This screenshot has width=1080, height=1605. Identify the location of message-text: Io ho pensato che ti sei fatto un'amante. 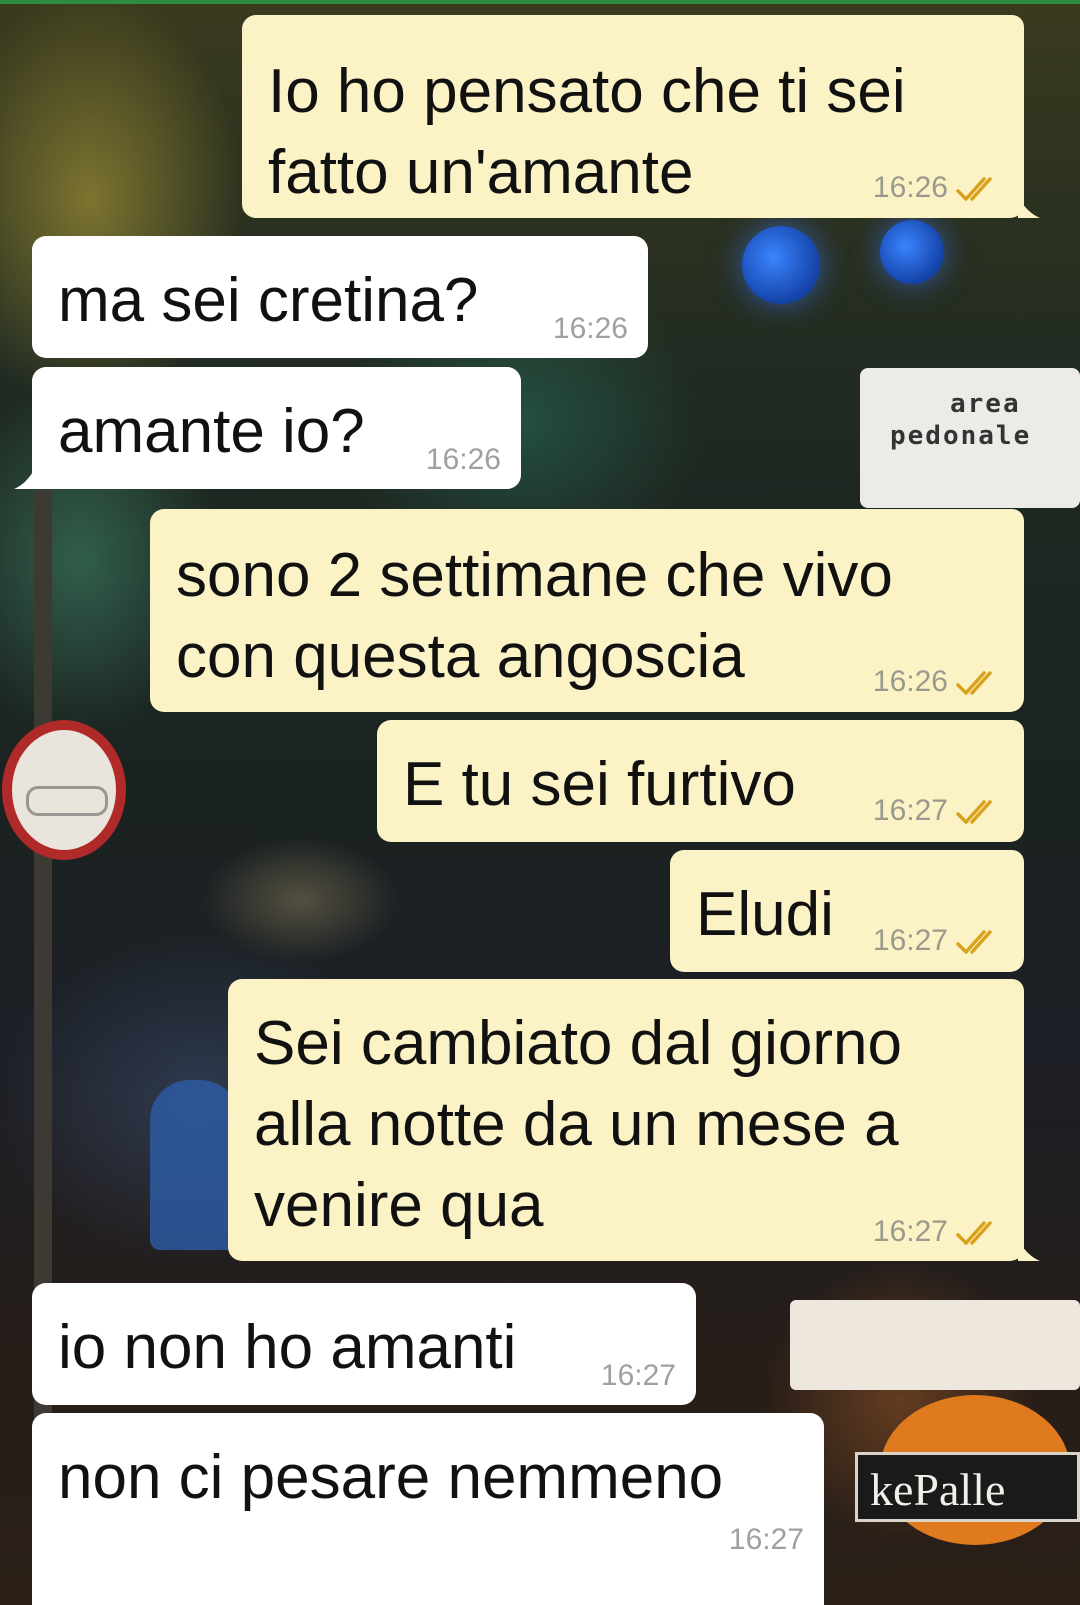
(587, 132).